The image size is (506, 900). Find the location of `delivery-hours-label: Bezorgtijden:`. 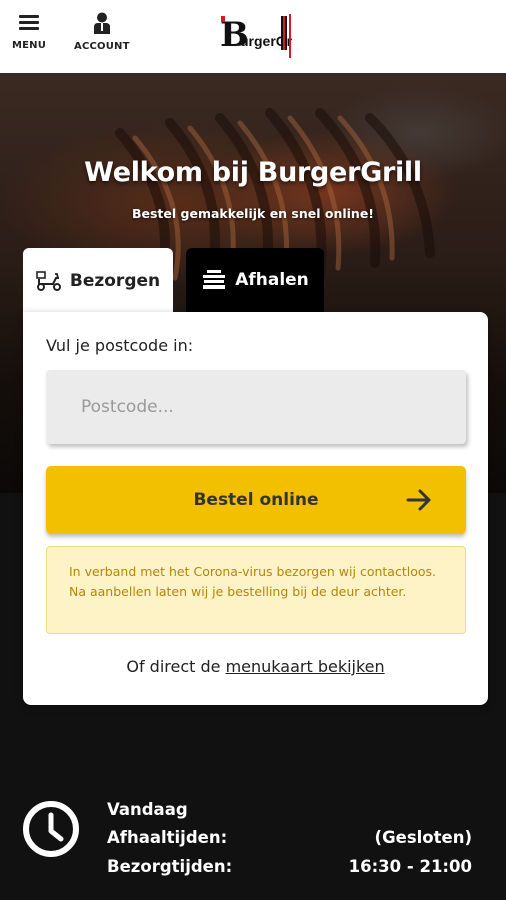

delivery-hours-label: Bezorgtijden: is located at coordinates (170, 866).